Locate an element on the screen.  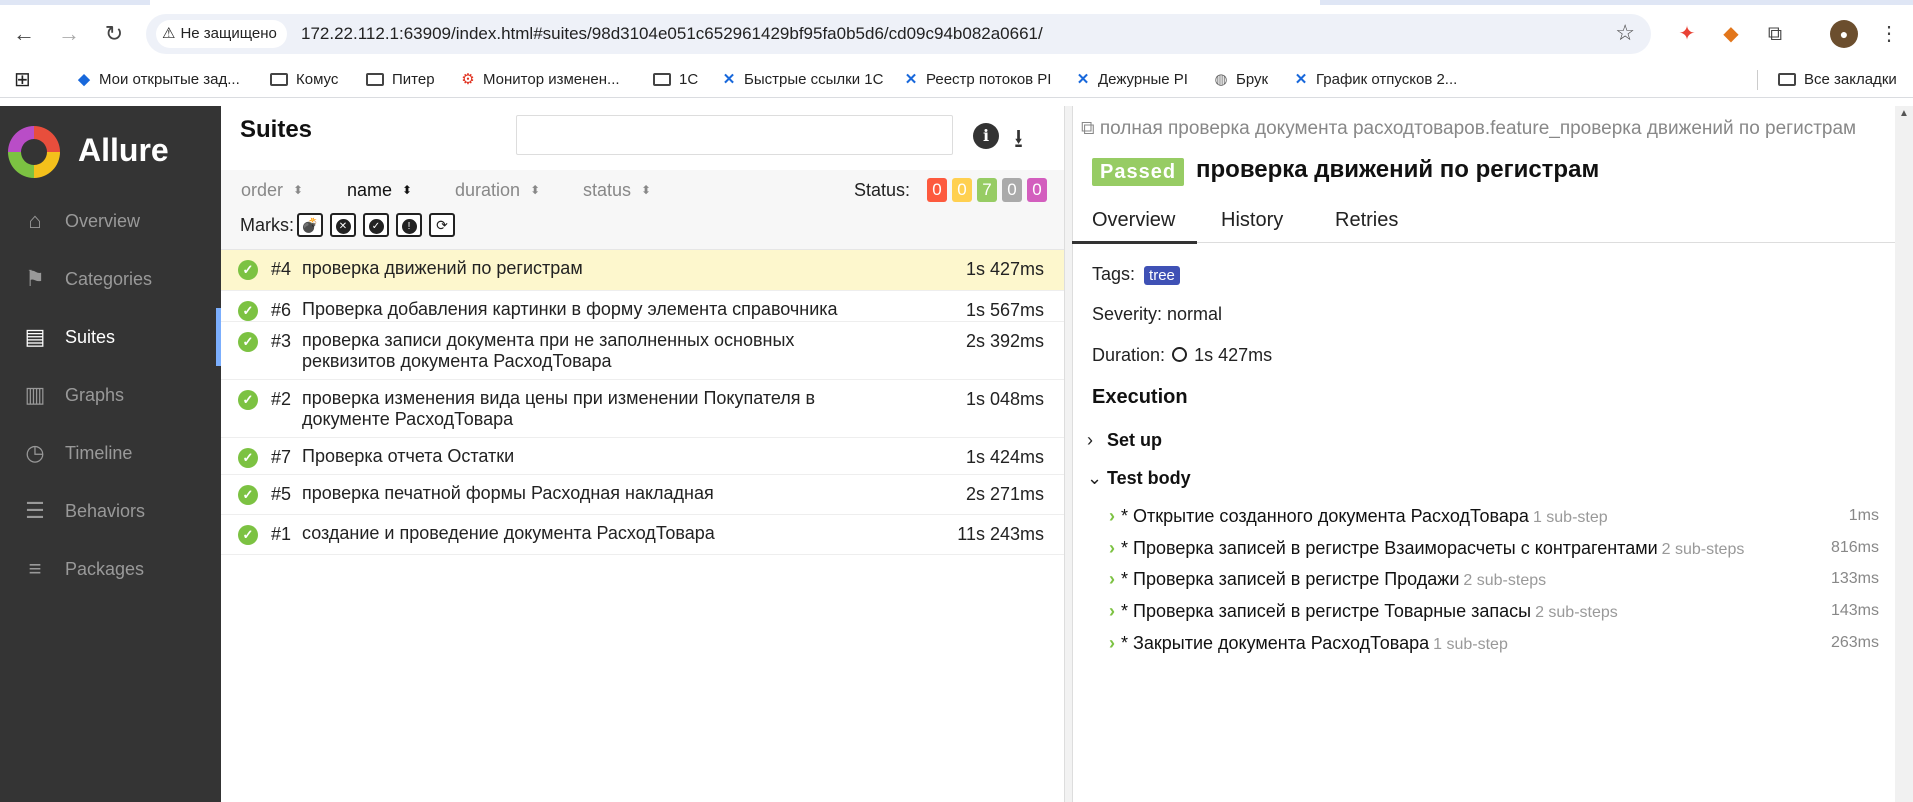
jira-diamond-icon: ◆ is located at coordinates (84, 79).